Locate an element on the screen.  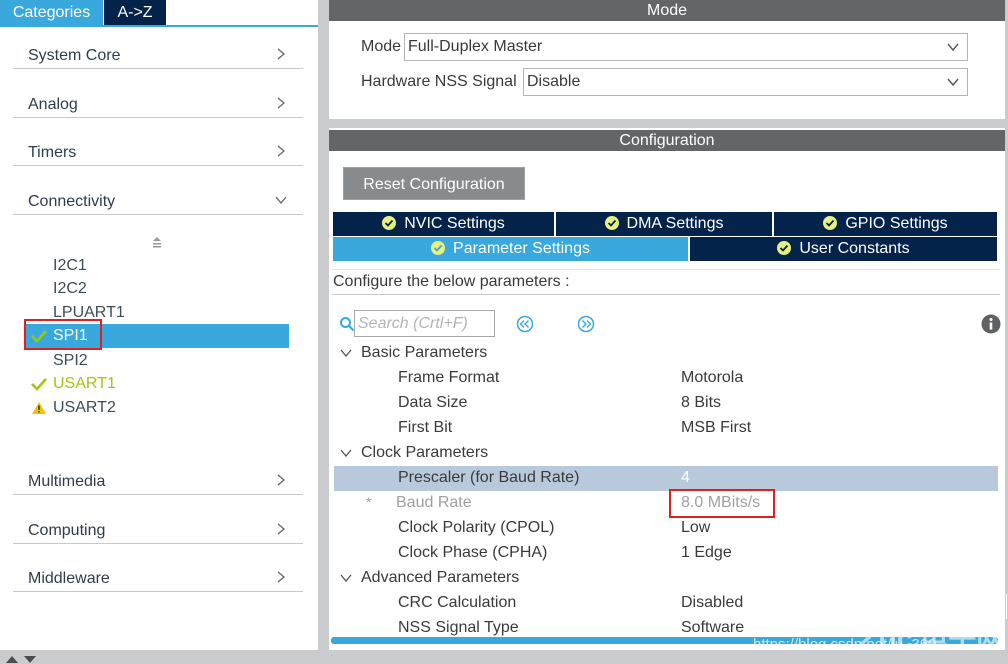
peripheral-i2c2: I2C2 is located at coordinates (86, 289).